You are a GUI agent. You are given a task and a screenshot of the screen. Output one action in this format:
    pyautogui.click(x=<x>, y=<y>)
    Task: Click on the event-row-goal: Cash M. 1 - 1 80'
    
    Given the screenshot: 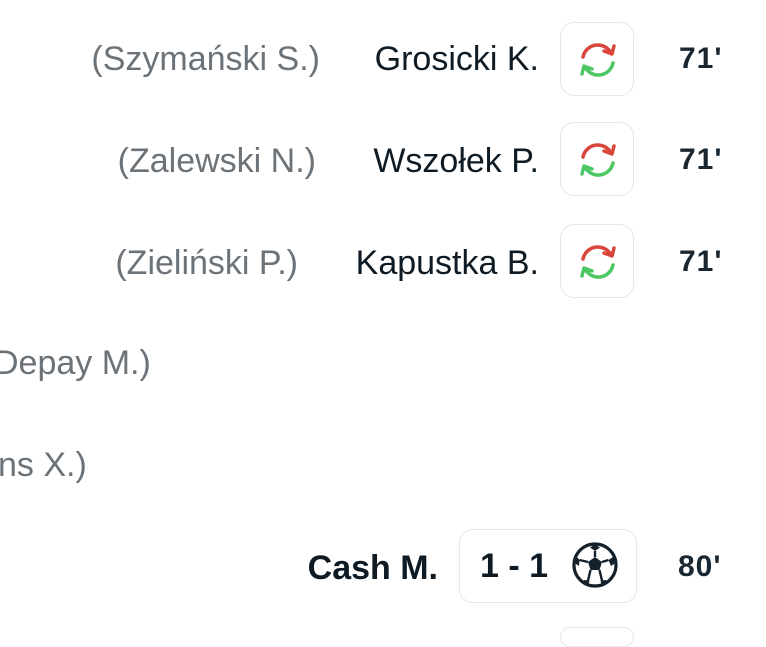 What is the action you would take?
    pyautogui.click(x=383, y=568)
    